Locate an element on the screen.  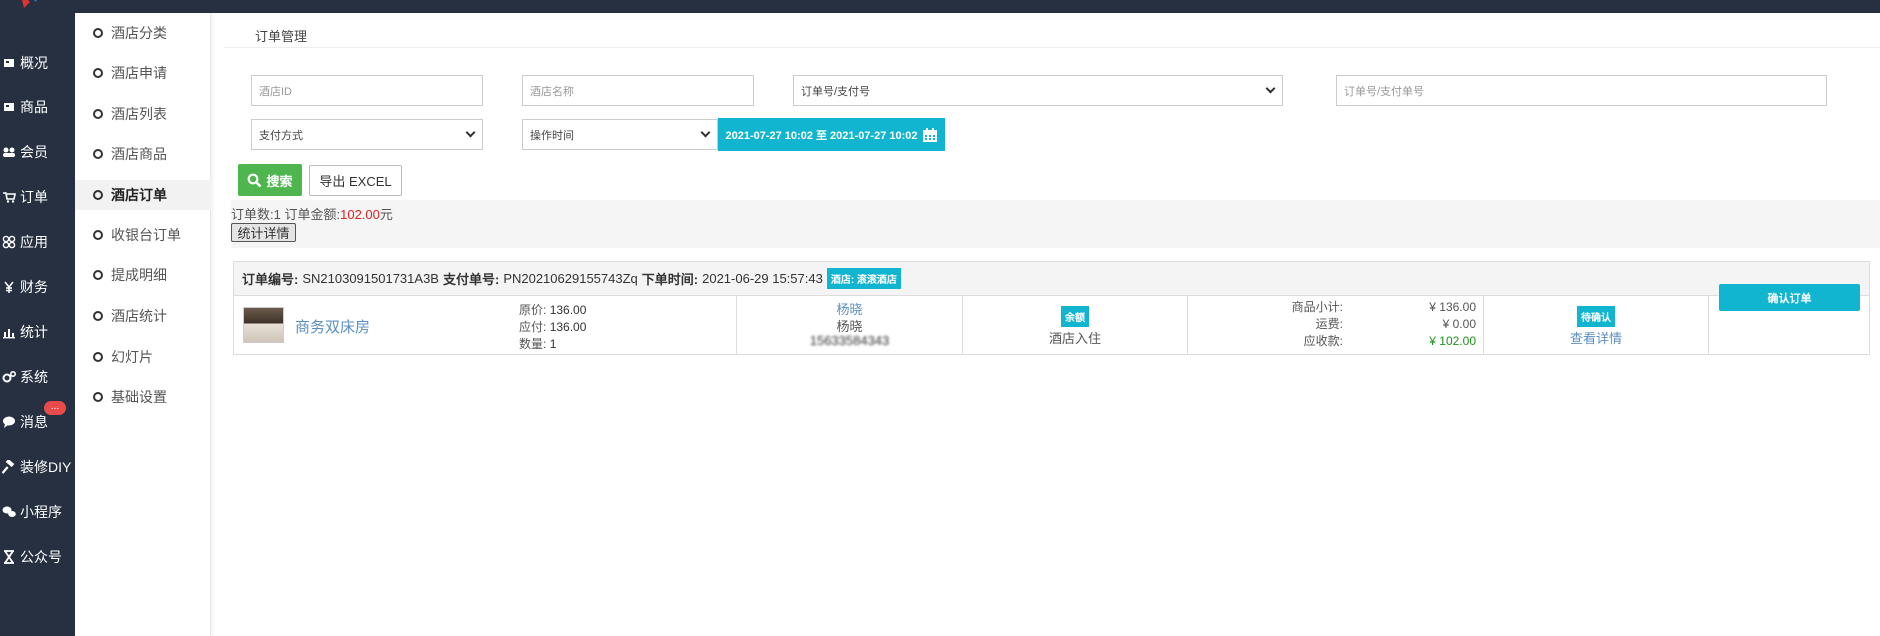
order-time-label: 下单时间: is located at coordinates (670, 279).